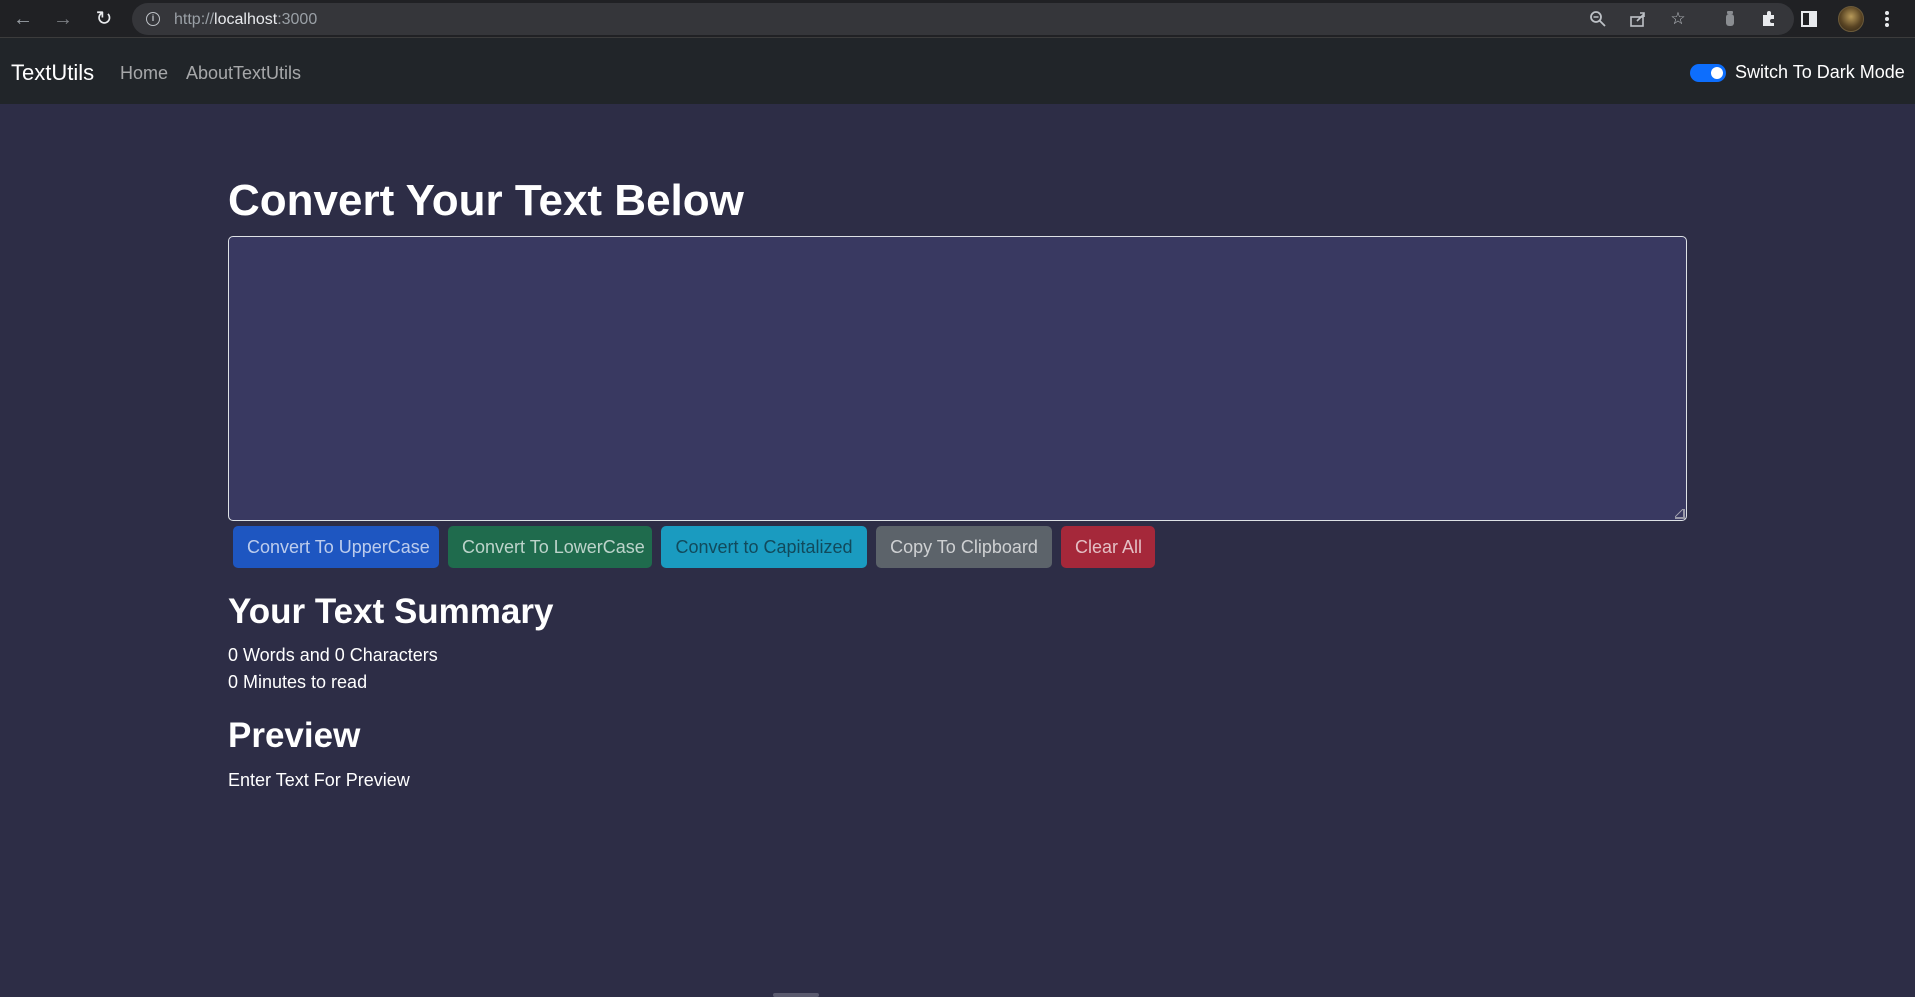 The height and width of the screenshot is (997, 1915). I want to click on scroll-handle, so click(796, 995).